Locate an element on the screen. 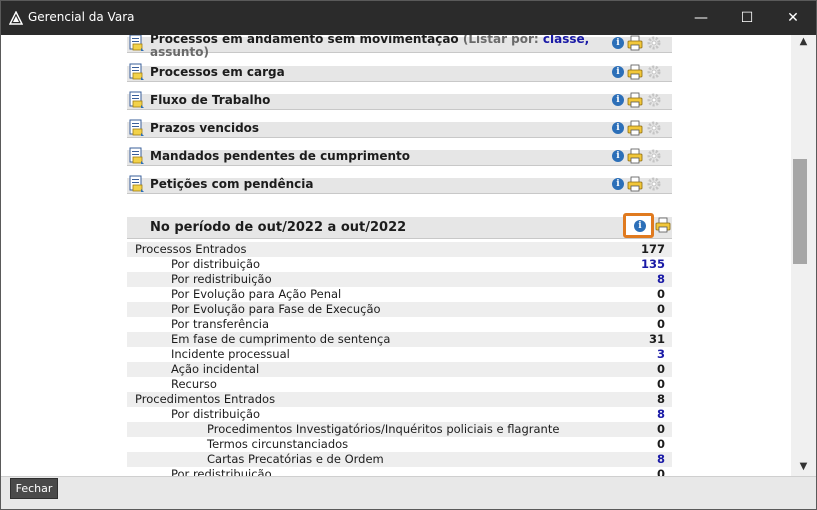 This screenshot has height=510, width=817. window-title: Gerencial da Vara is located at coordinates (81, 17).